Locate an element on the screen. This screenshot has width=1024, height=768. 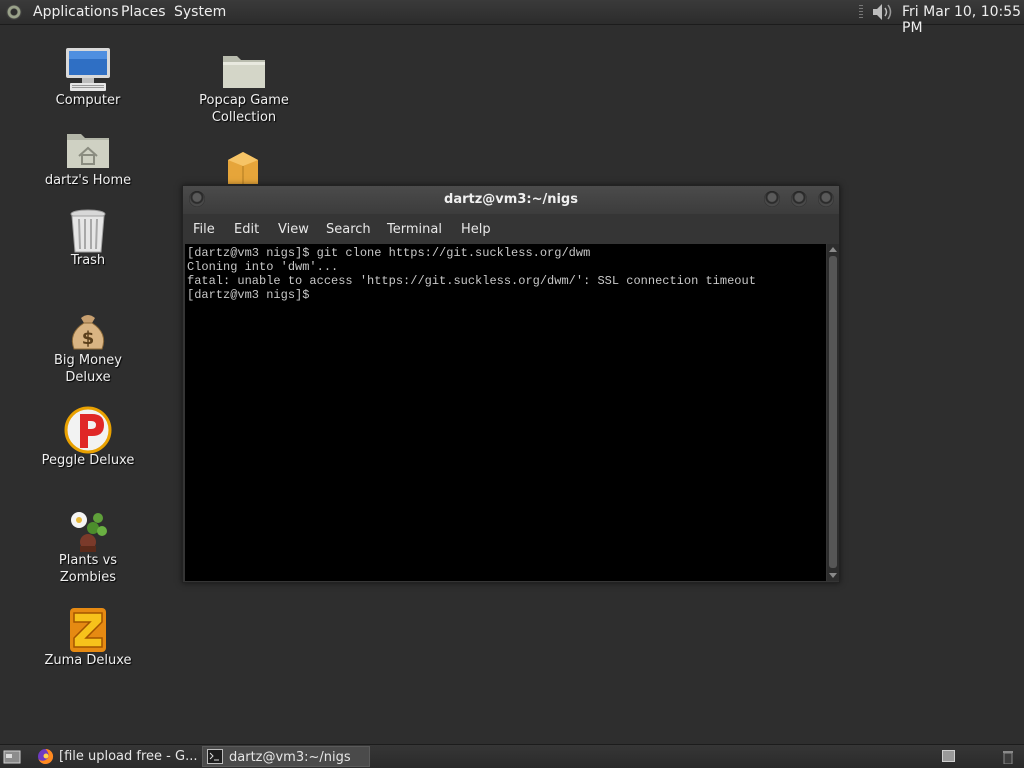
home-folder-icon is located at coordinates (88, 151).